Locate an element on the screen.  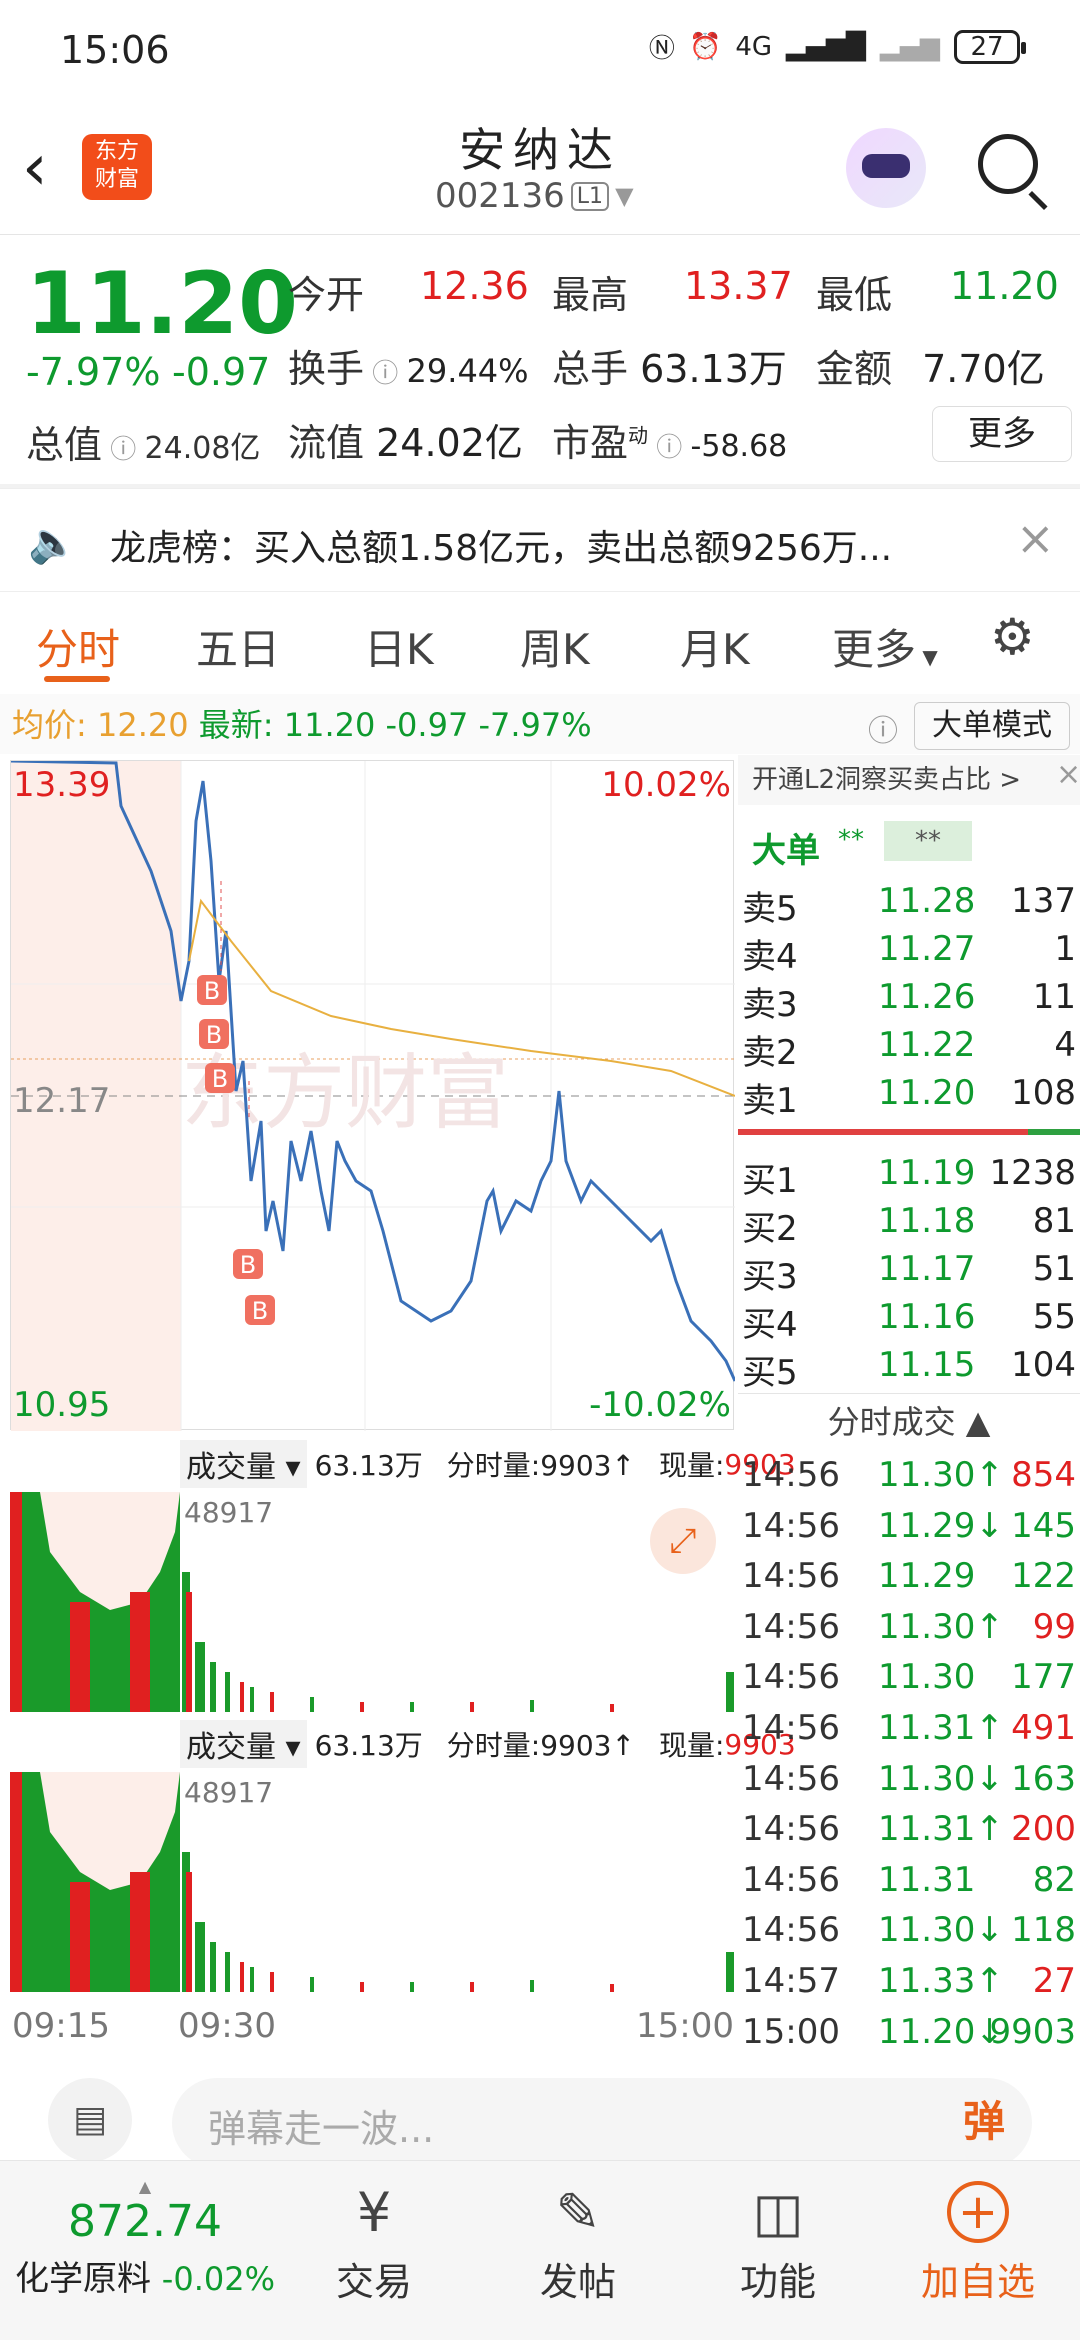
comment-list-icon: ▤ is located at coordinates (90, 2120).